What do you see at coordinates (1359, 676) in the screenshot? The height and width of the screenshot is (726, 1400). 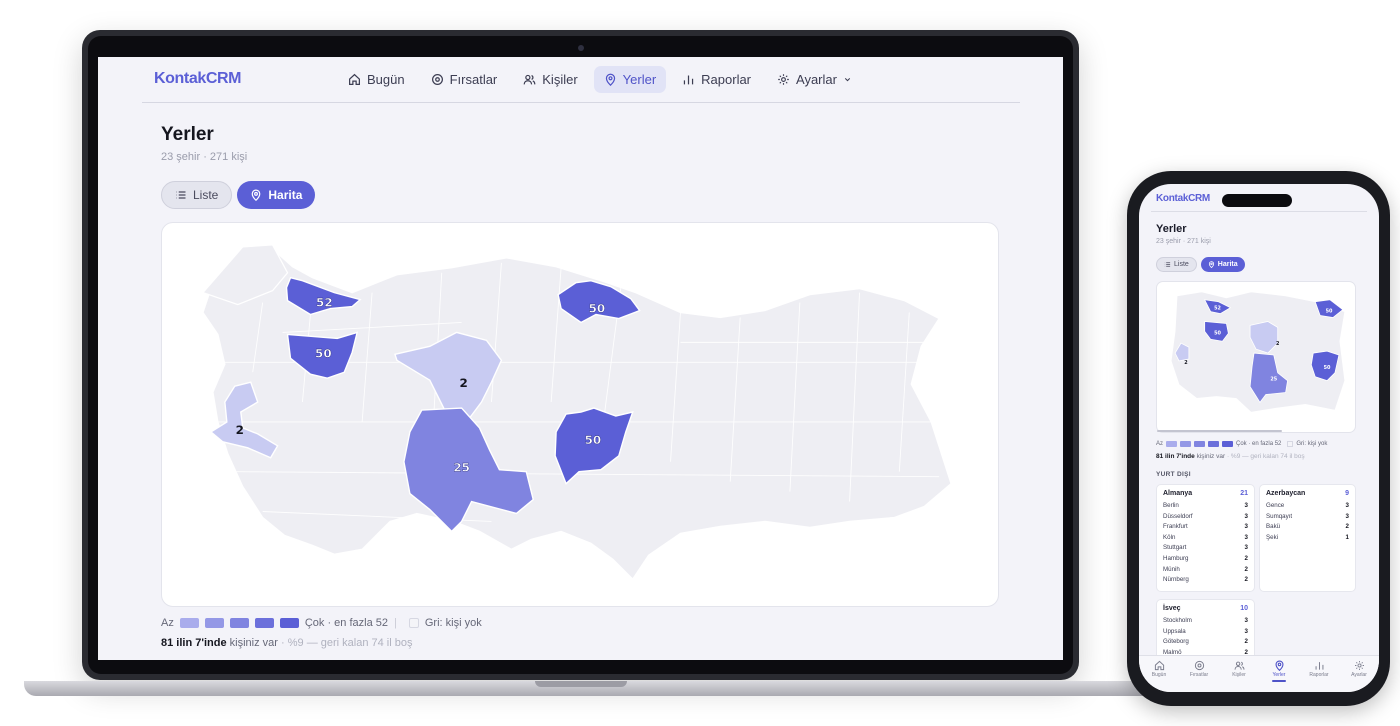 I see `tab-ayarlar: Ayarlar` at bounding box center [1359, 676].